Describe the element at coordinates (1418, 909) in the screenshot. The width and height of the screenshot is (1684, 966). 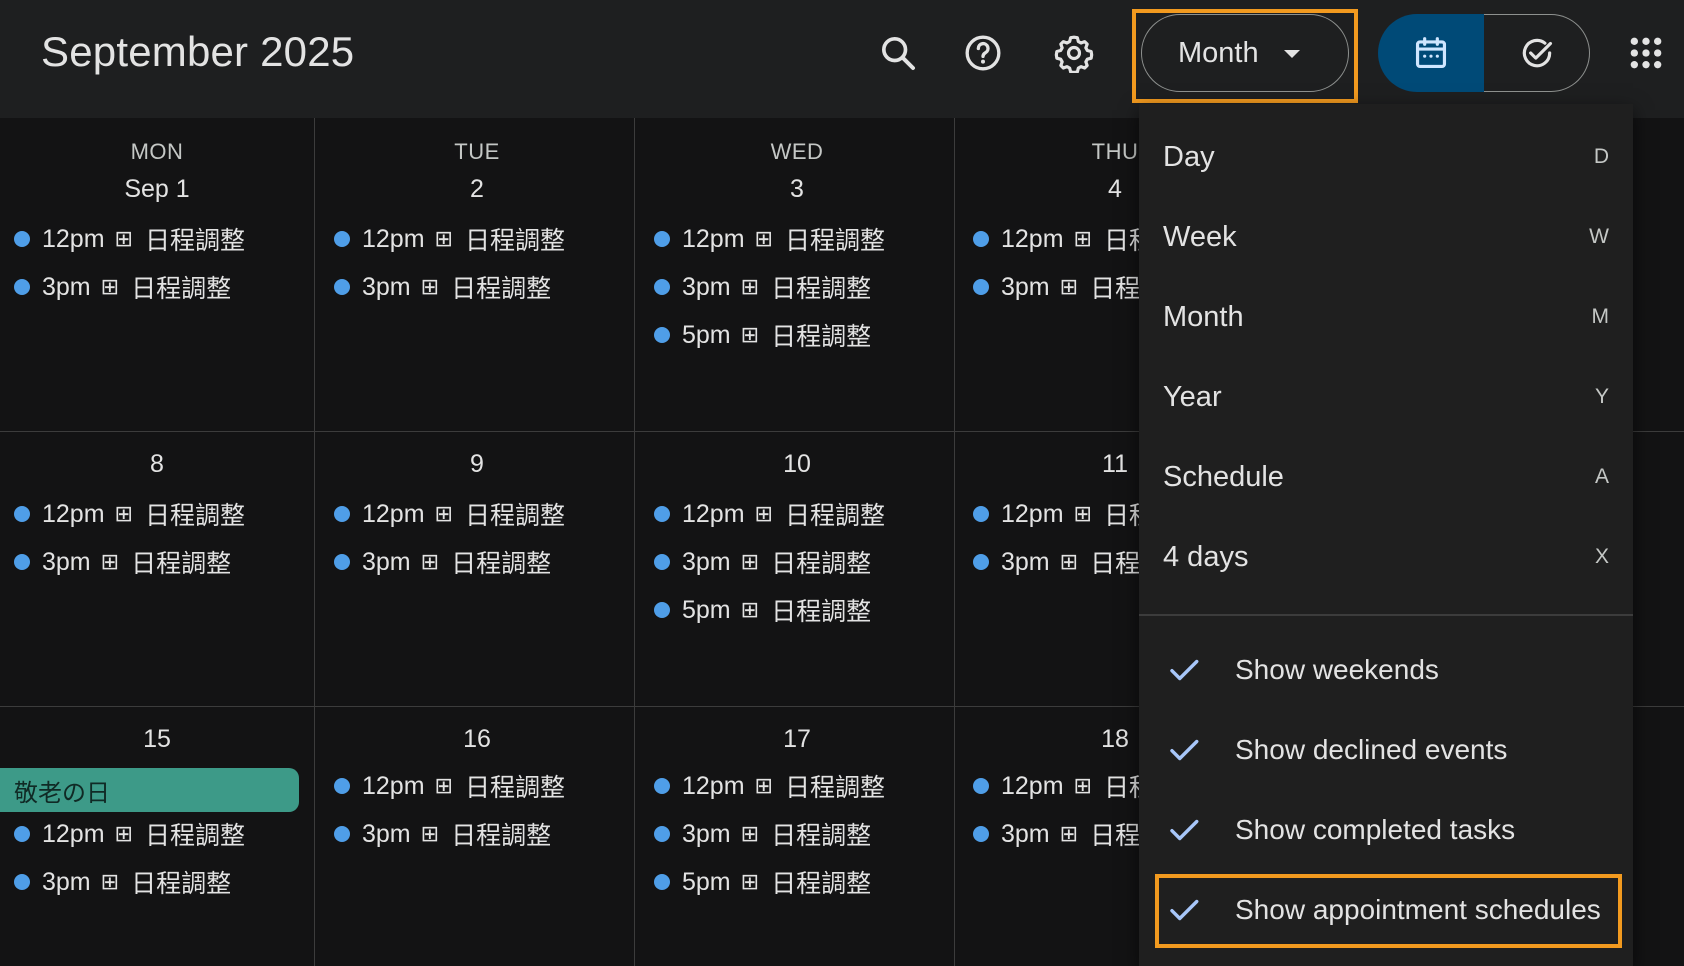
I see `option-label: Show appointment schedules` at that location.